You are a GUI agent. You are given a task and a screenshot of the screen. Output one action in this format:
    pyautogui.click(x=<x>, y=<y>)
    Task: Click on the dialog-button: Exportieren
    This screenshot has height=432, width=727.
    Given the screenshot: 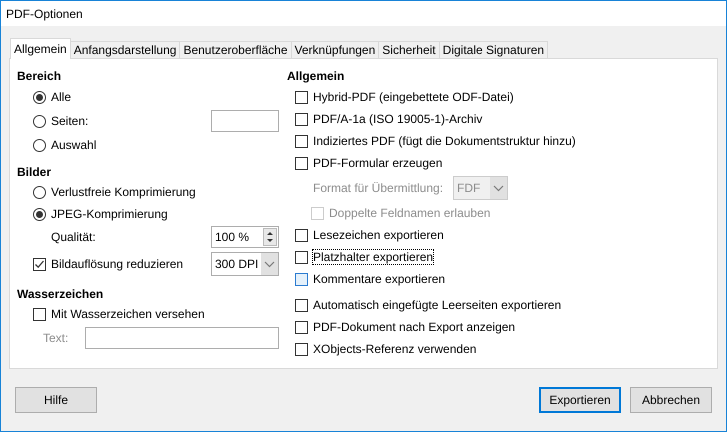 What is the action you would take?
    pyautogui.click(x=580, y=400)
    